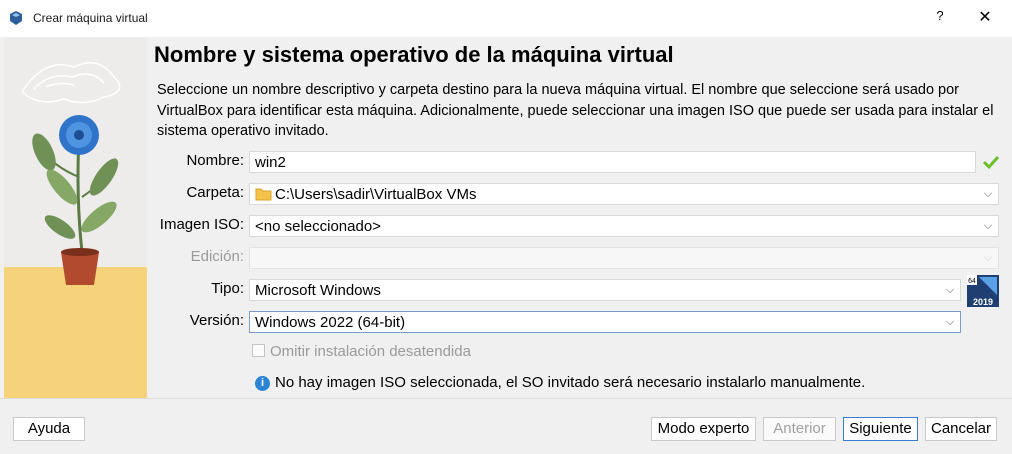 The height and width of the screenshot is (454, 1012). I want to click on version-value: Windows 2022 (64-bit), so click(330, 322).